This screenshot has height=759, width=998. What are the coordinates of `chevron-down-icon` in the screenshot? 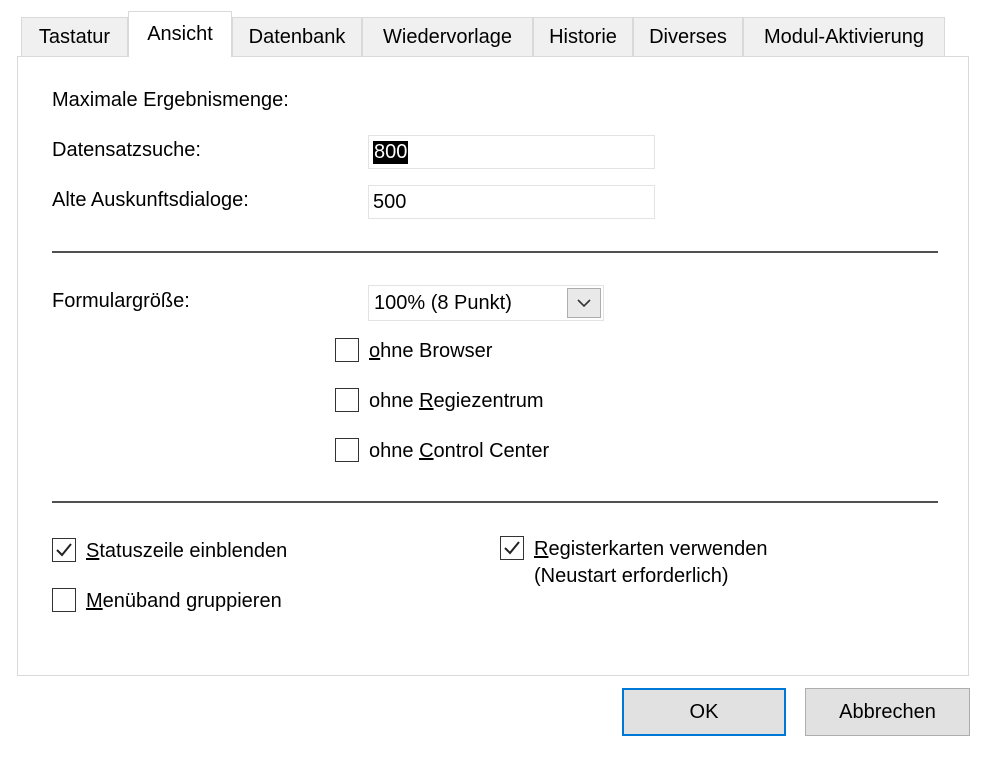 It's located at (584, 303).